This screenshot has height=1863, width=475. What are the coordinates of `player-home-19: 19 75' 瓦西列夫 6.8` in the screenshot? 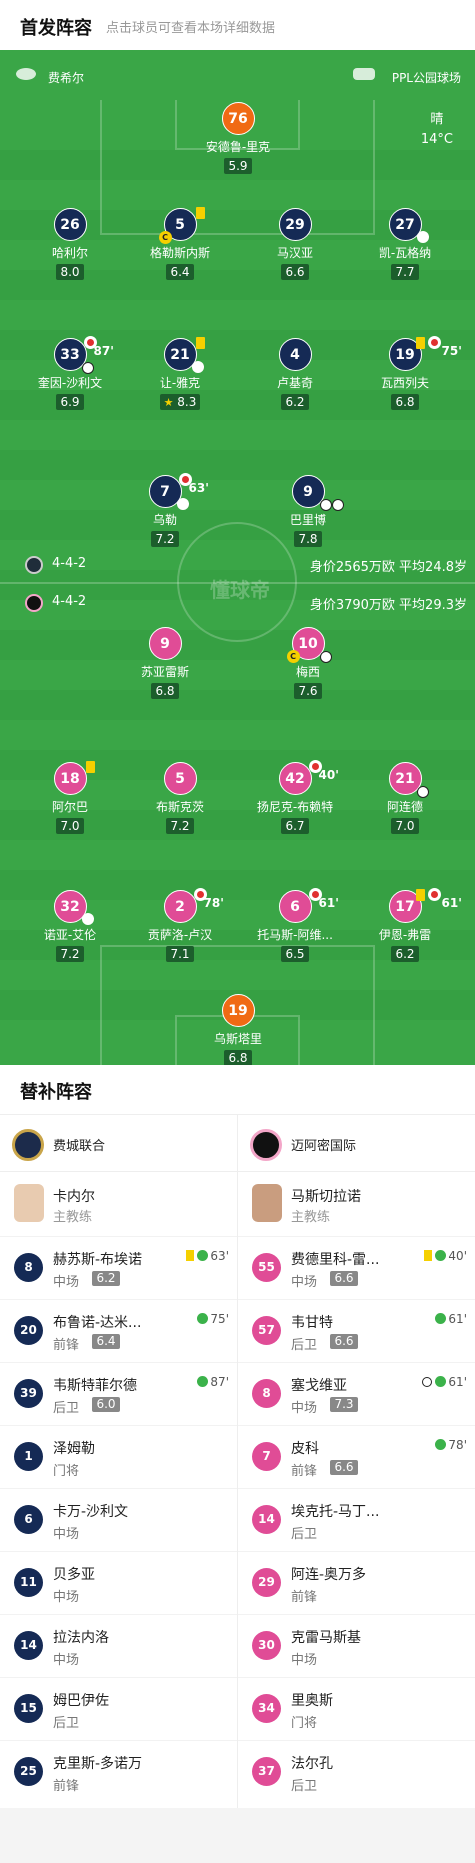 It's located at (408, 373).